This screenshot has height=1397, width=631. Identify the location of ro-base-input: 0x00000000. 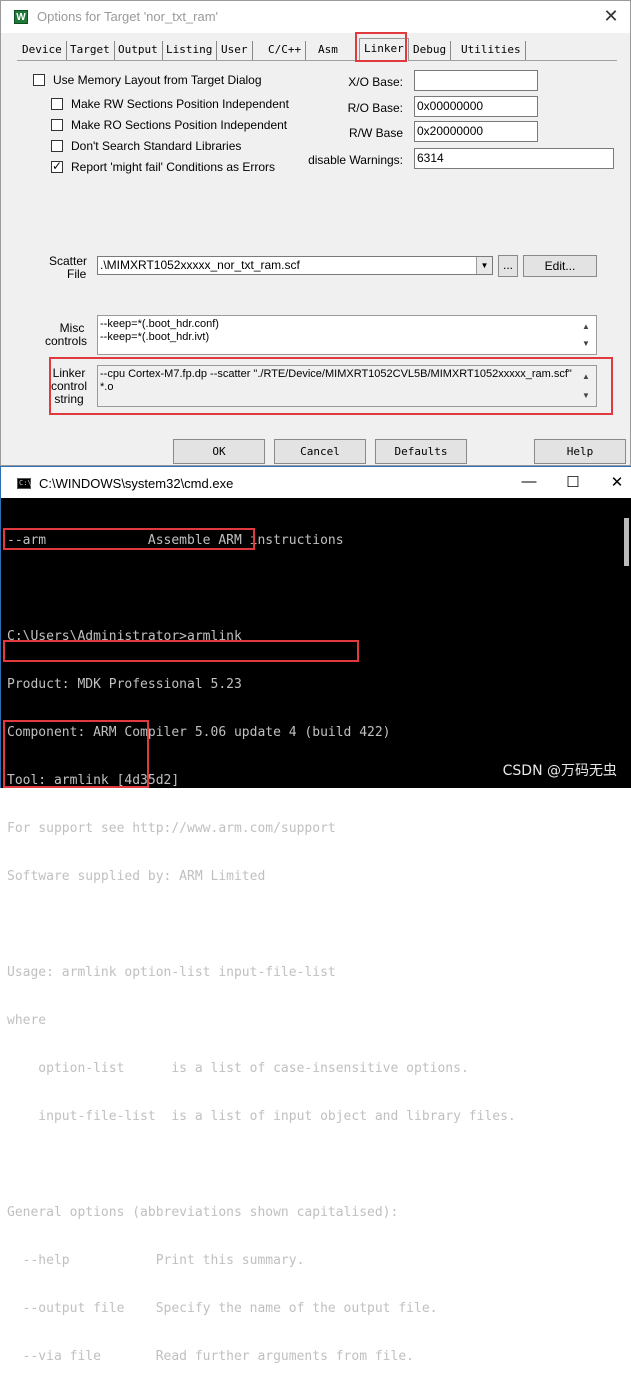
(476, 106).